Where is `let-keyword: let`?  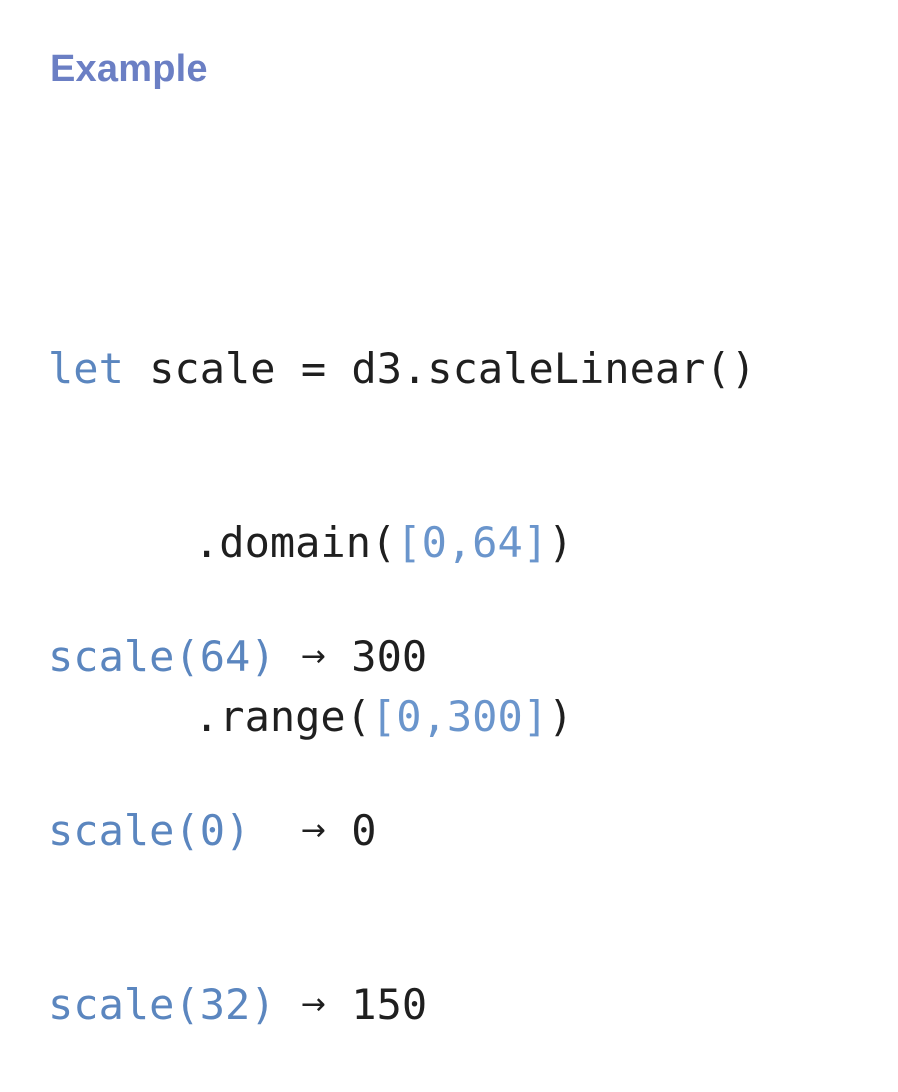 let-keyword: let is located at coordinates (86, 368).